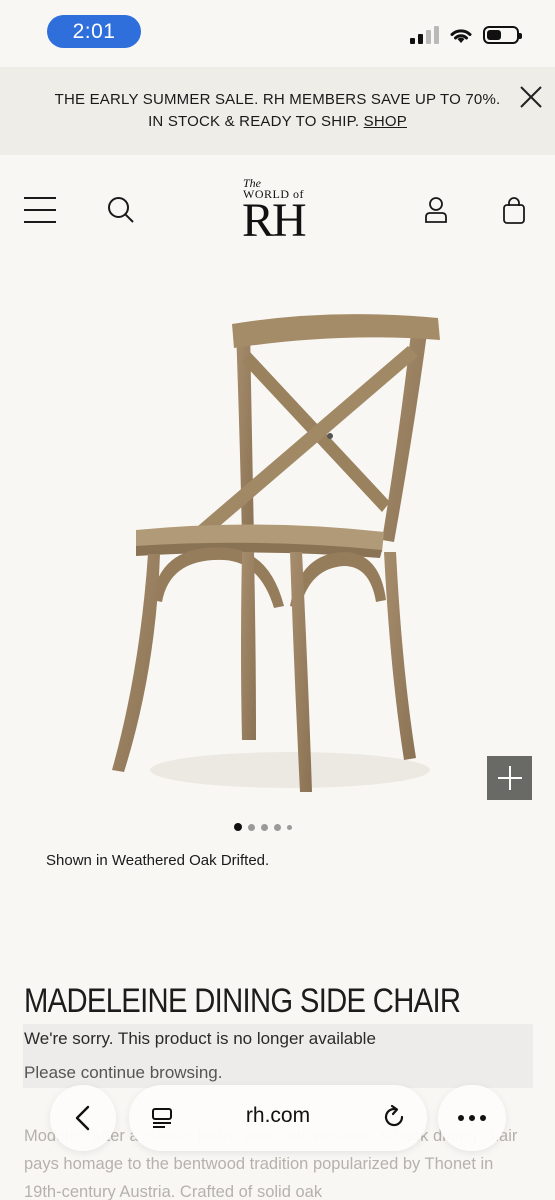  Describe the element at coordinates (385, 121) in the screenshot. I see `promo-shop-link: SHOP` at that location.